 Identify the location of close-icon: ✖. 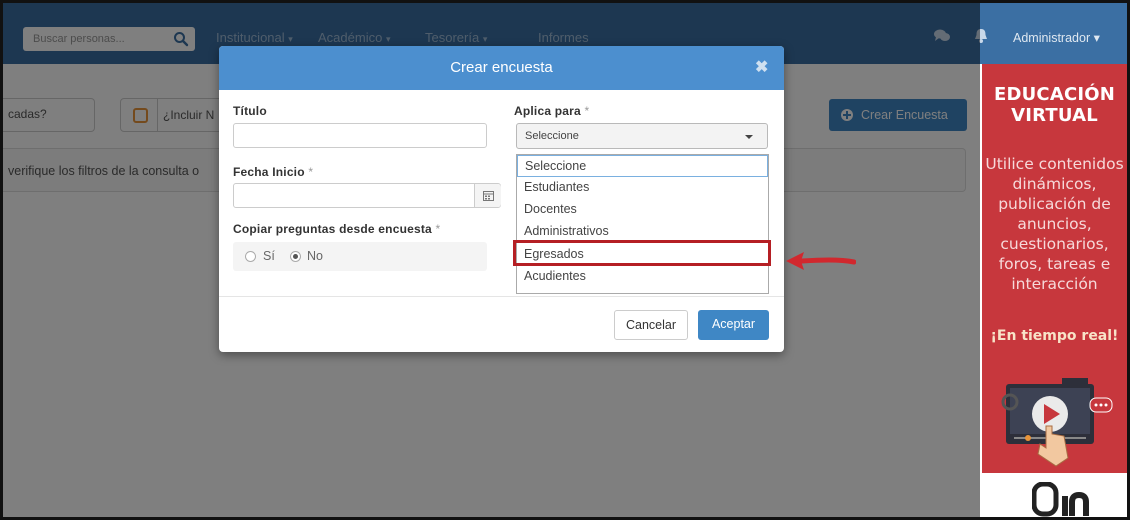
(761, 67).